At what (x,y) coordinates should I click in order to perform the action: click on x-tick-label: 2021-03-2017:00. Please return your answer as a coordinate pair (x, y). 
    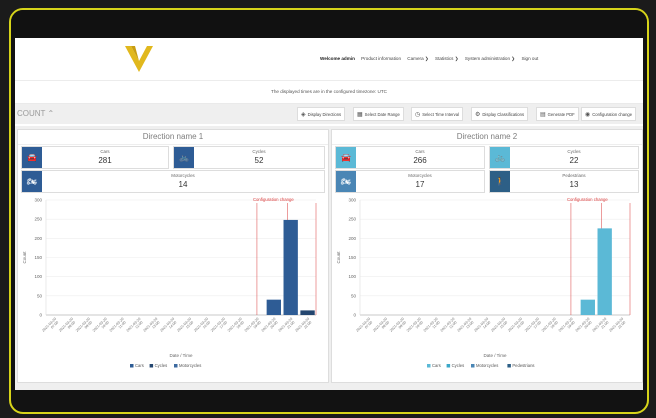
    Looking at the image, I should click on (533, 325).